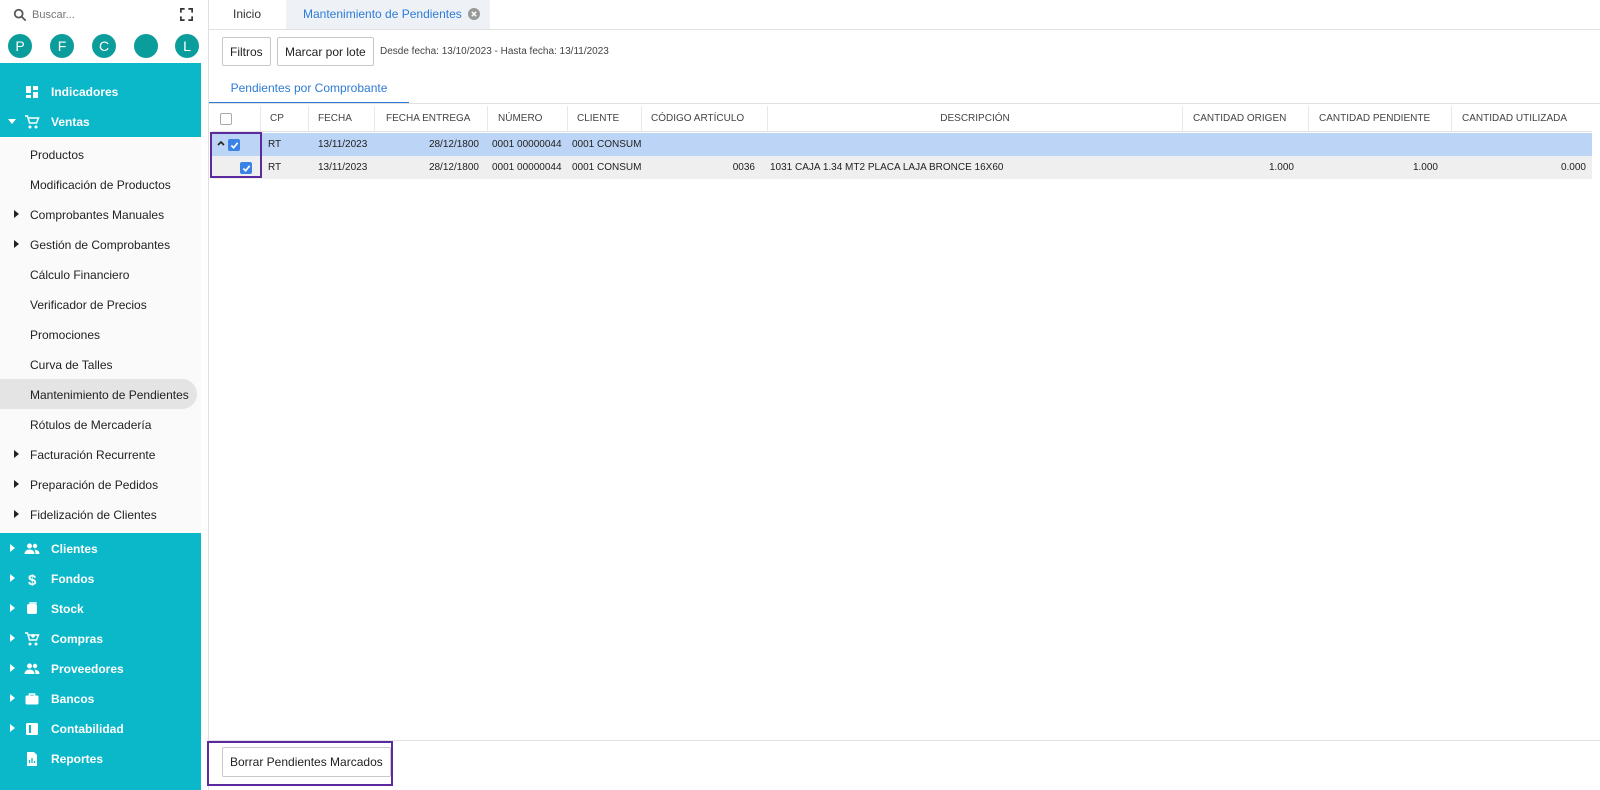 The image size is (1600, 790). I want to click on sidebar-subitem: Curva de Talles, so click(100, 364).